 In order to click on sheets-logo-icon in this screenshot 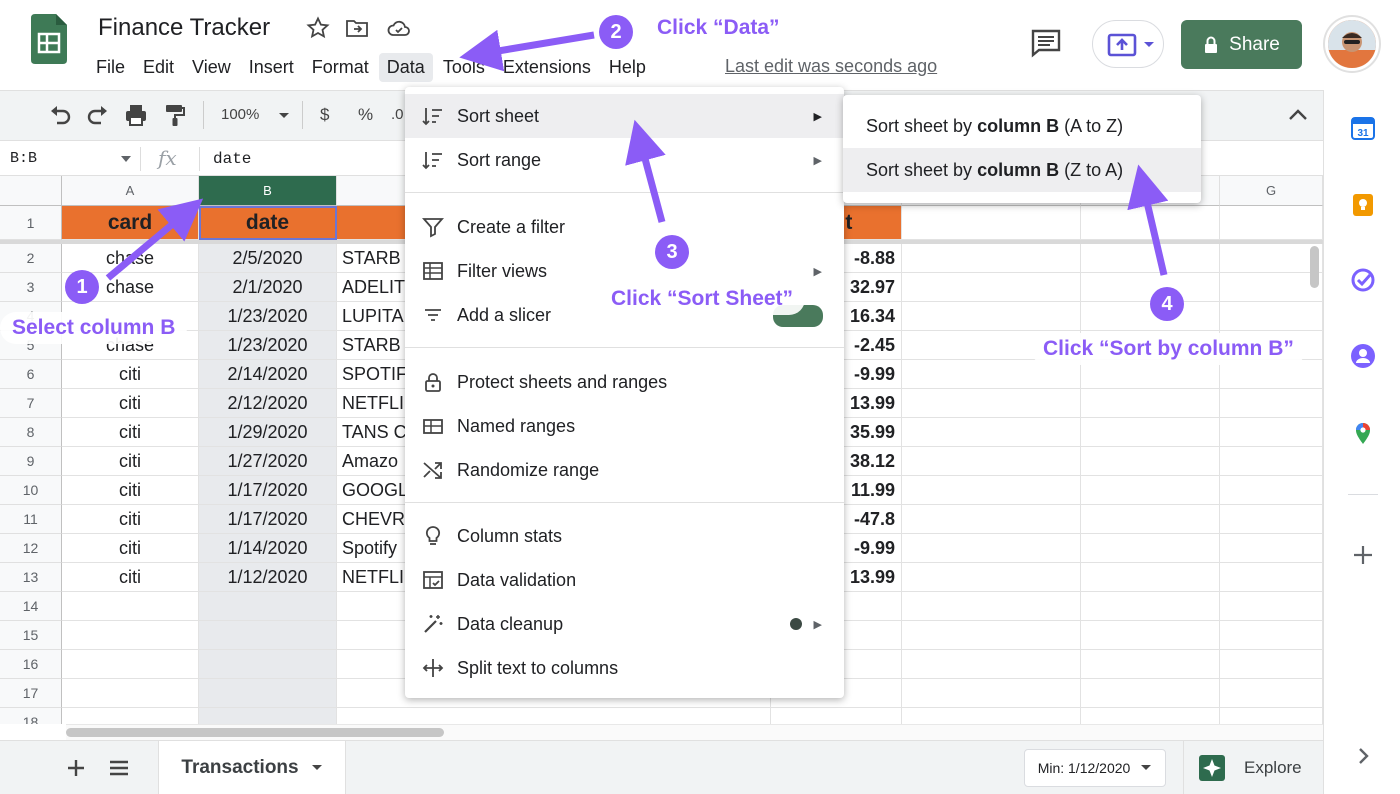, I will do `click(49, 39)`.